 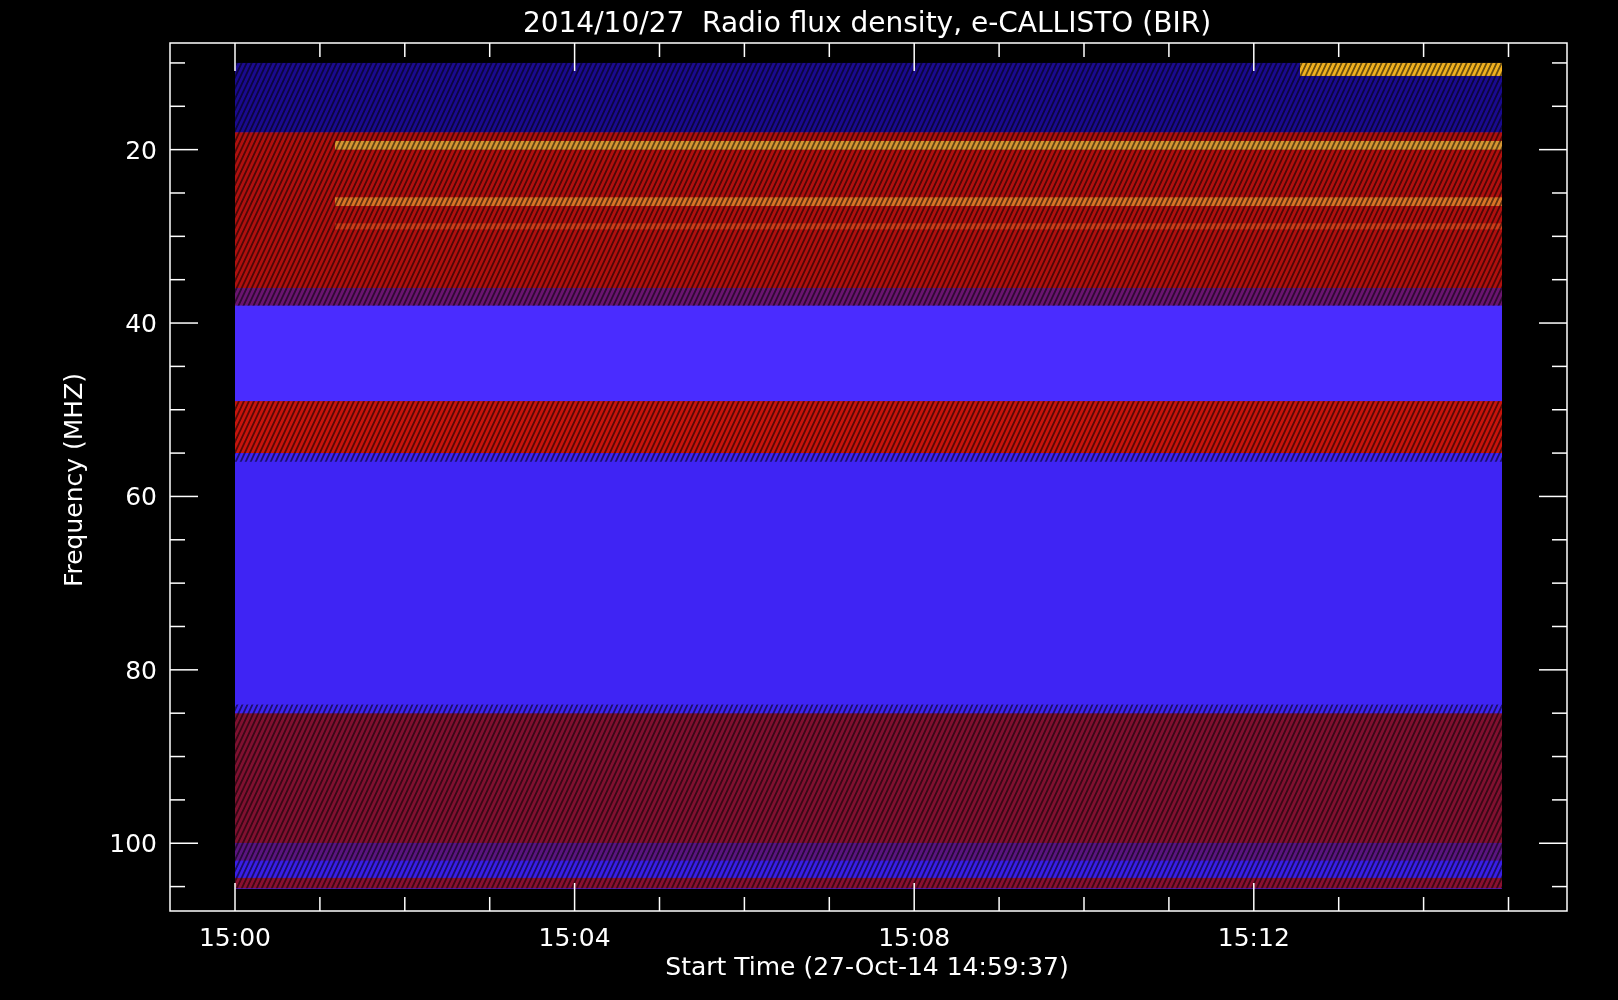 I want to click on axis-tick-label: 60, so click(x=141, y=497).